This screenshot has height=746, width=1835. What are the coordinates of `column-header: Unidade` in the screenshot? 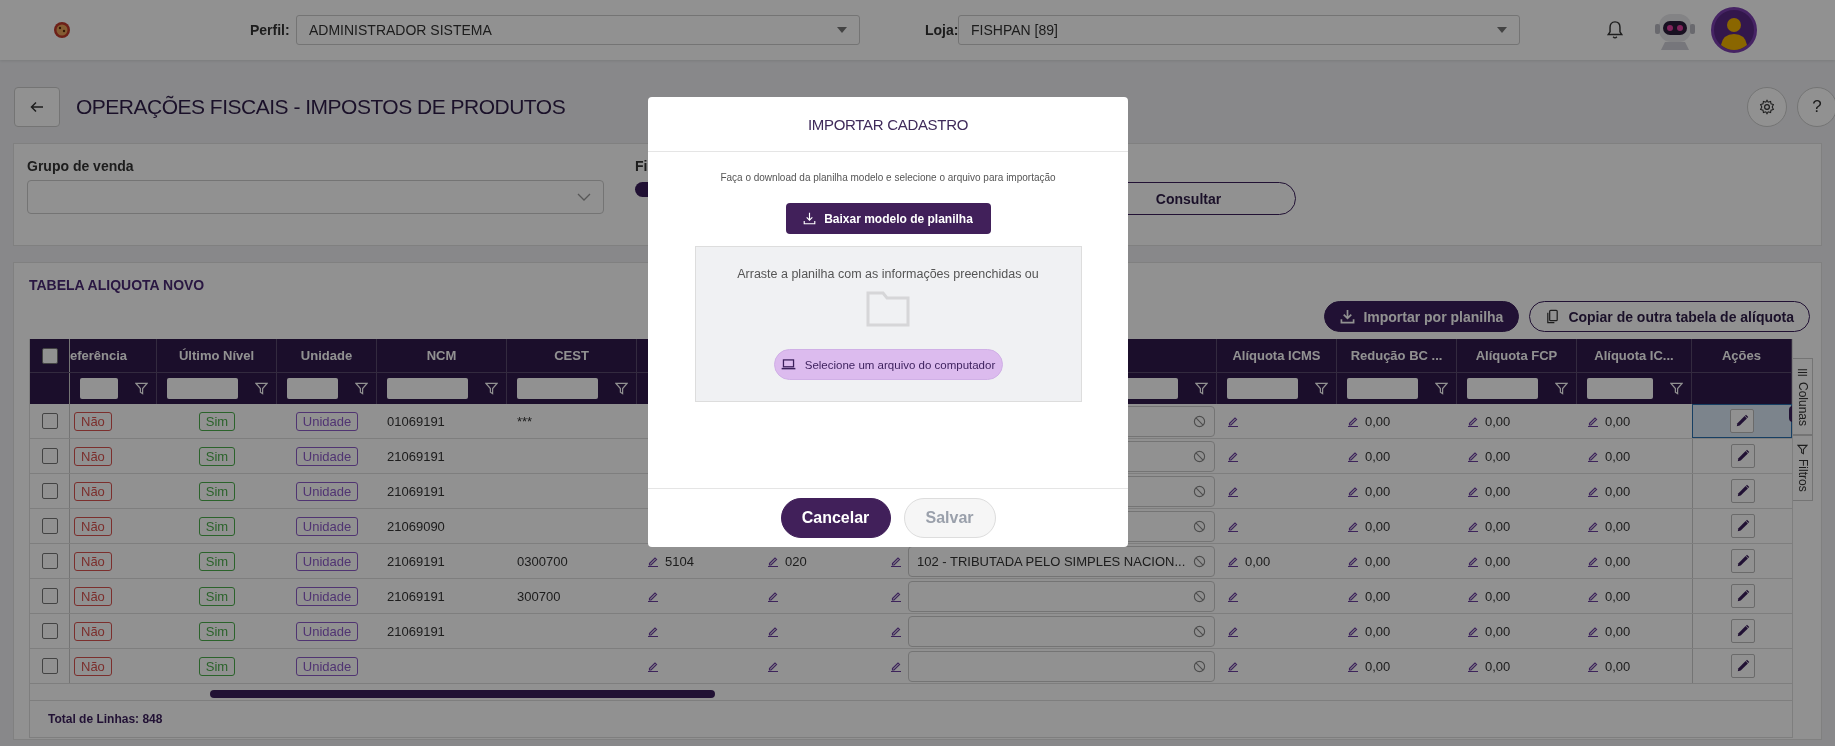 It's located at (326, 355).